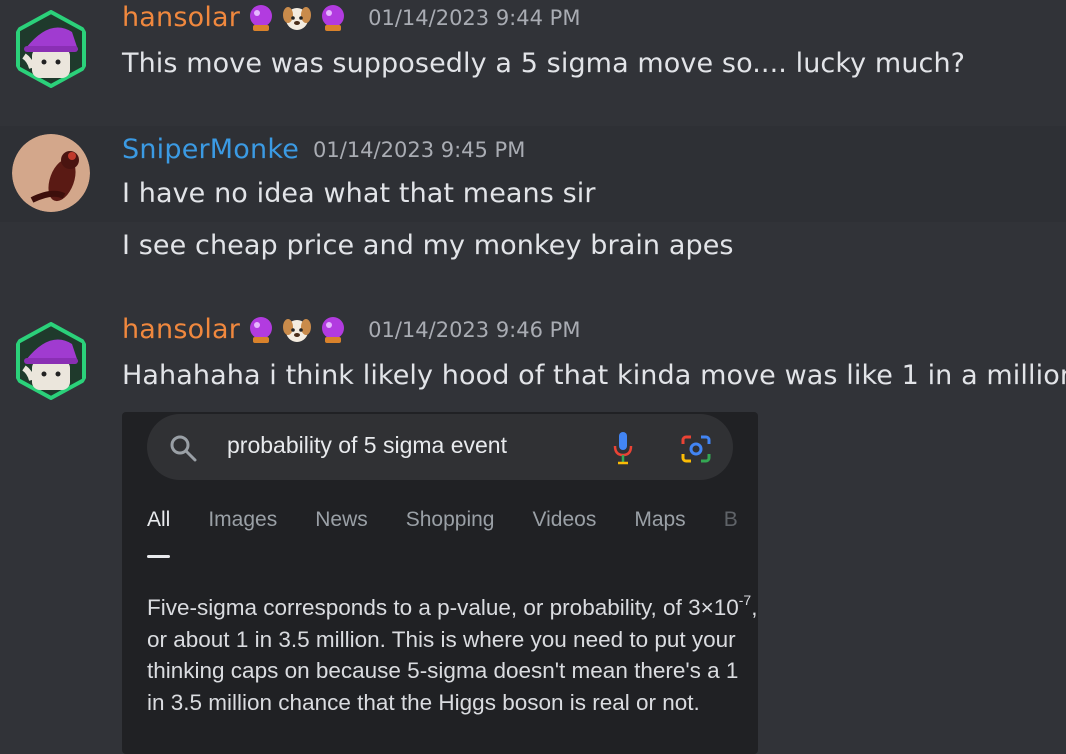  Describe the element at coordinates (183, 448) in the screenshot. I see `search-icon` at that location.